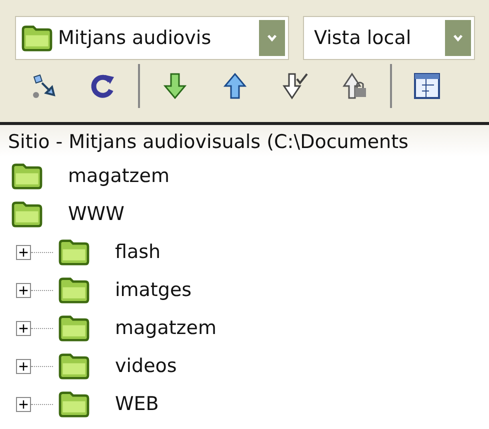 Image resolution: width=489 pixels, height=429 pixels. I want to click on dropdown: Vista local, so click(389, 38).